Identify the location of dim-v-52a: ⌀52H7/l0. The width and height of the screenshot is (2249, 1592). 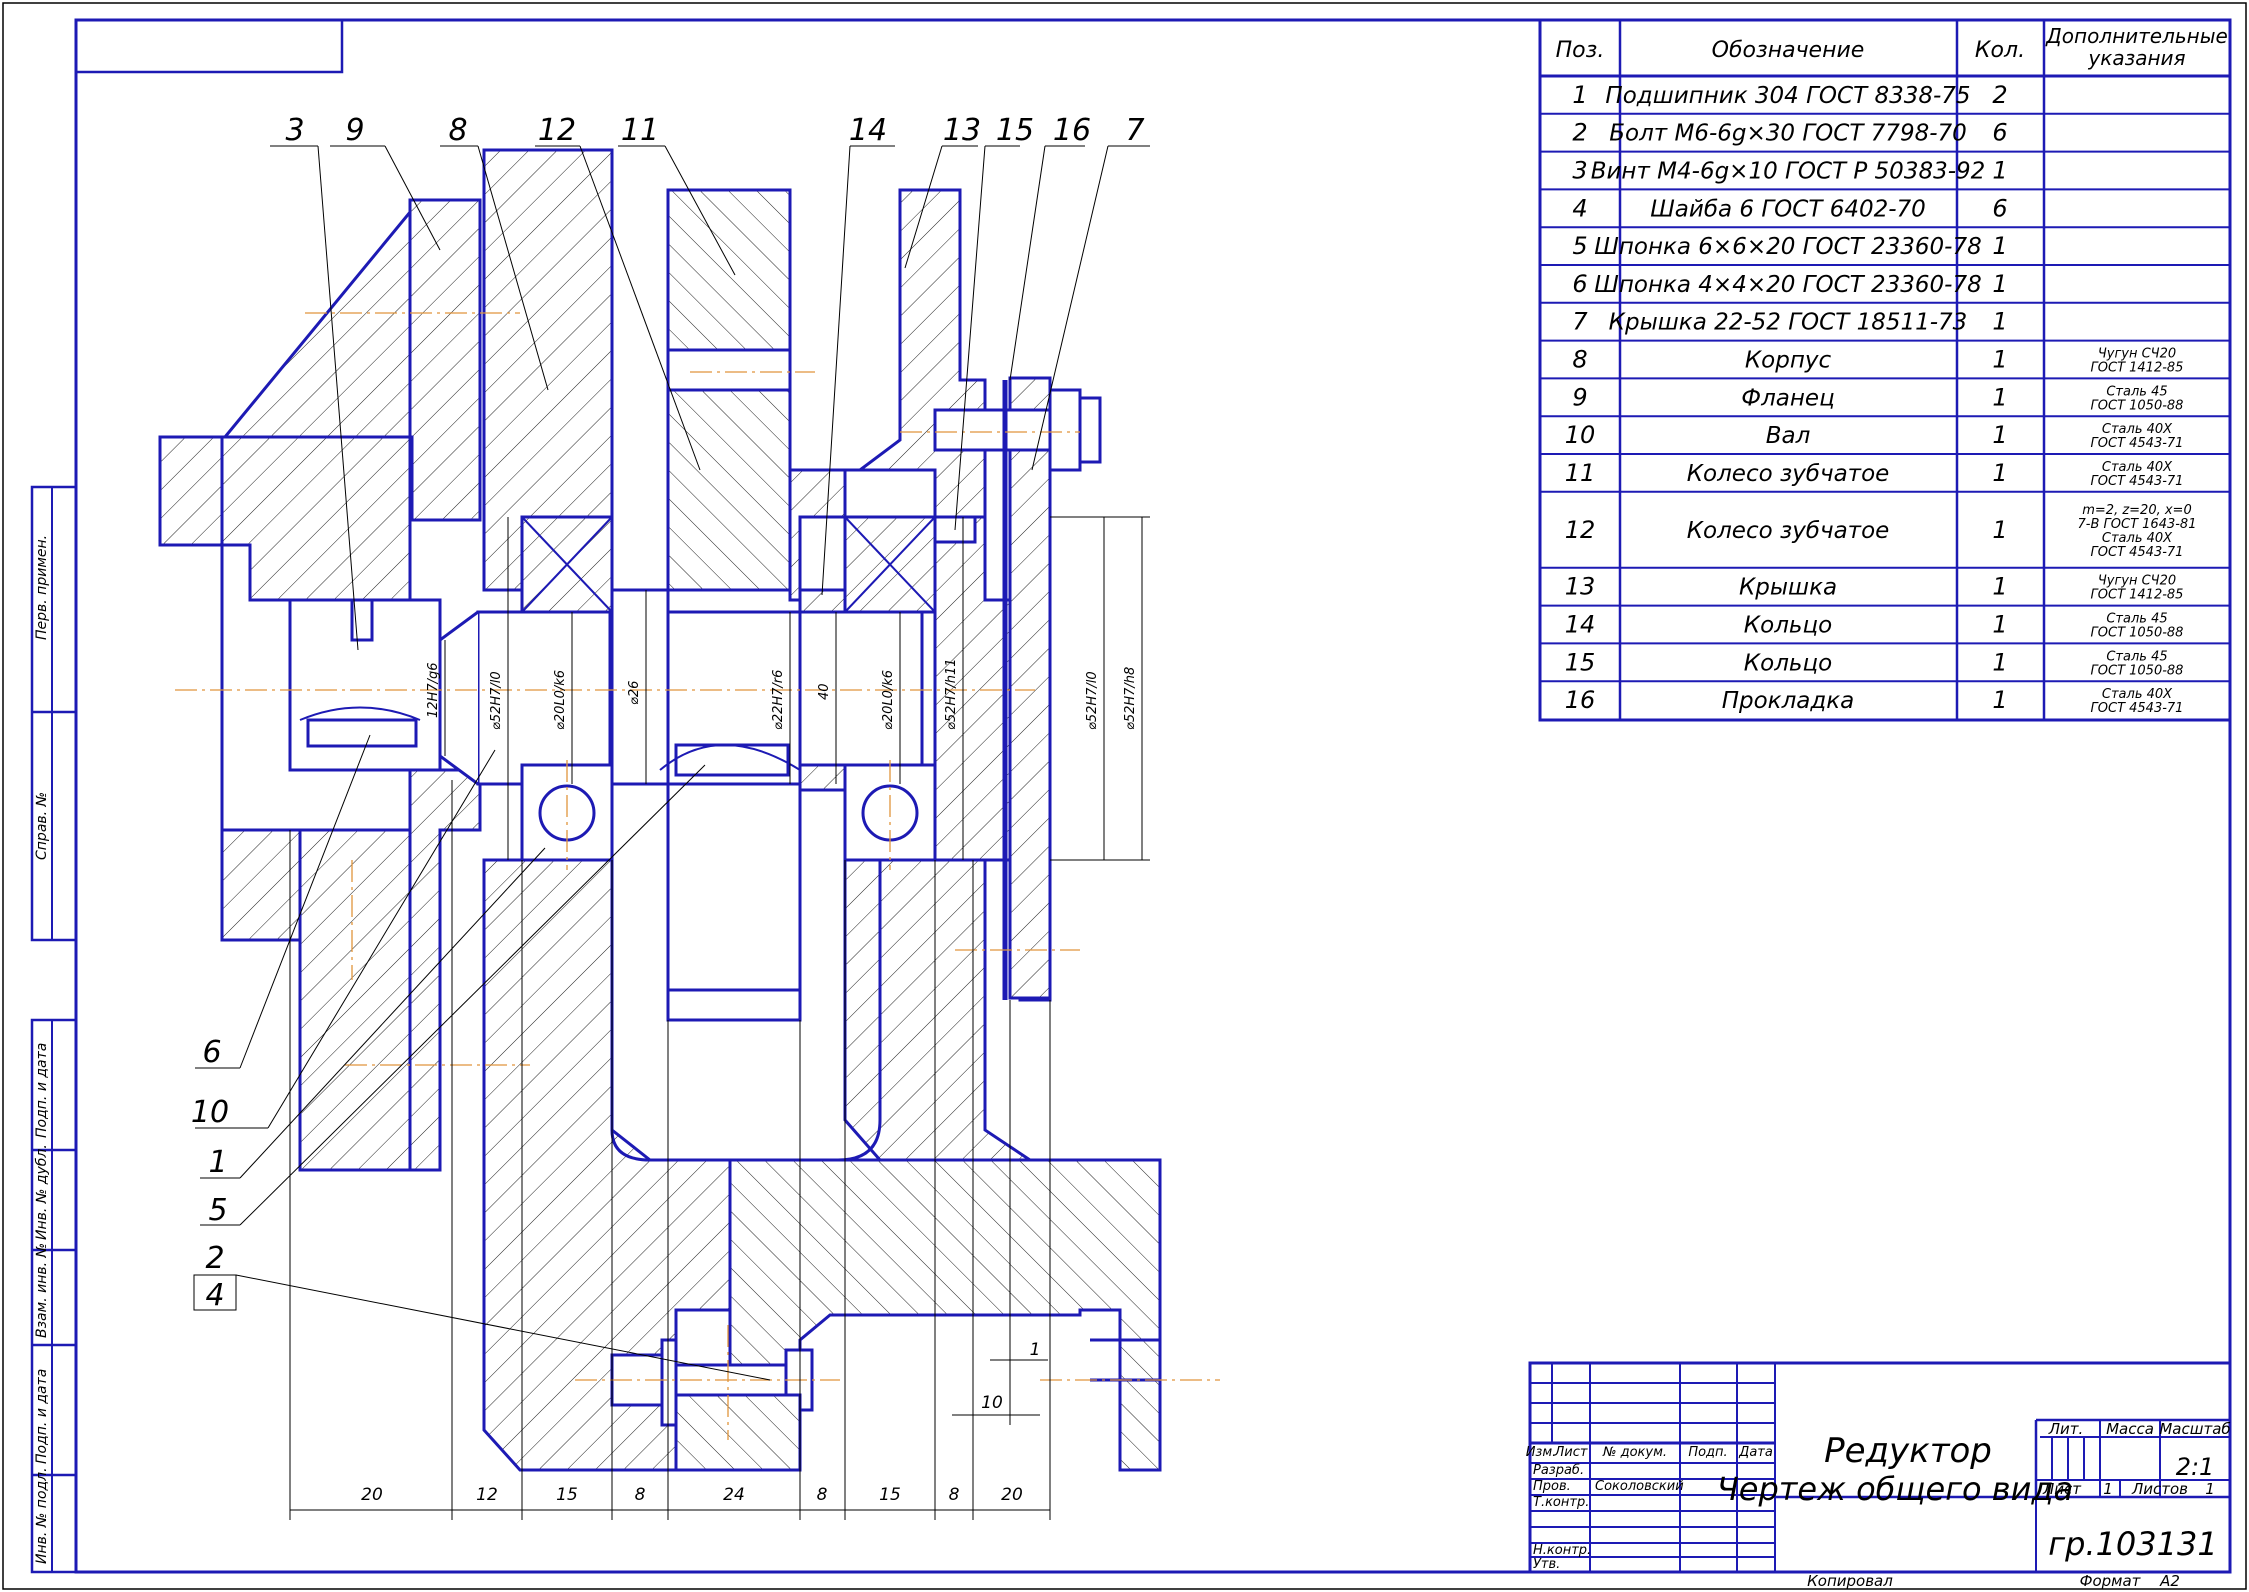
(496, 700).